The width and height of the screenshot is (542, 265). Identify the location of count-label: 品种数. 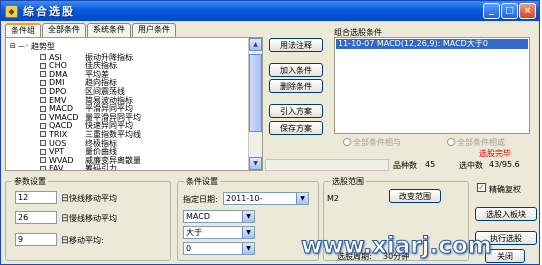
(405, 165).